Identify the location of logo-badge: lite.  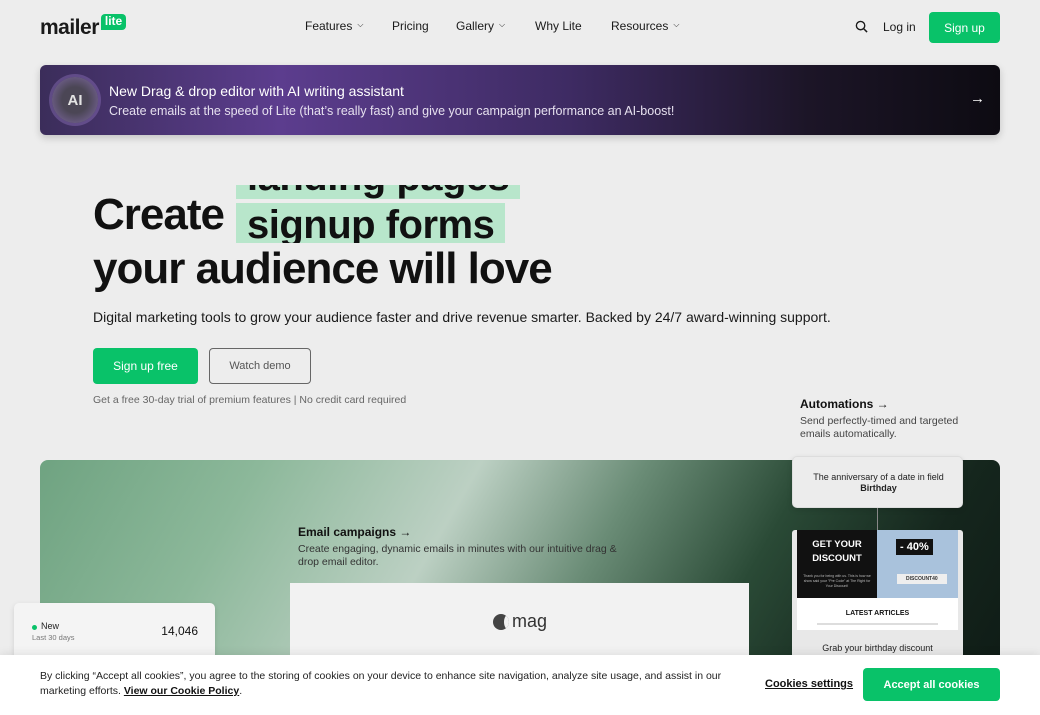
(113, 22).